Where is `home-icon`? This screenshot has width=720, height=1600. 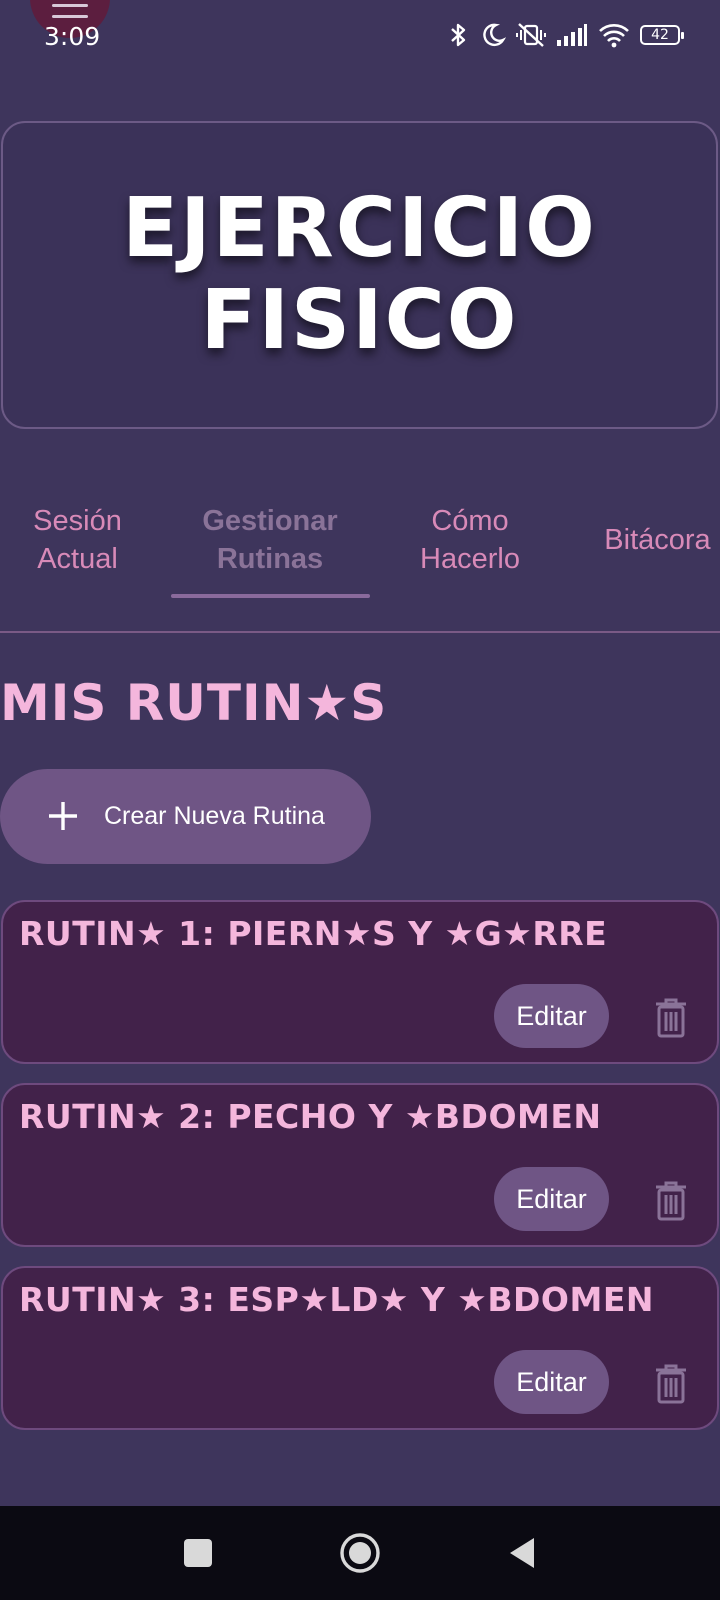
home-icon is located at coordinates (360, 1553).